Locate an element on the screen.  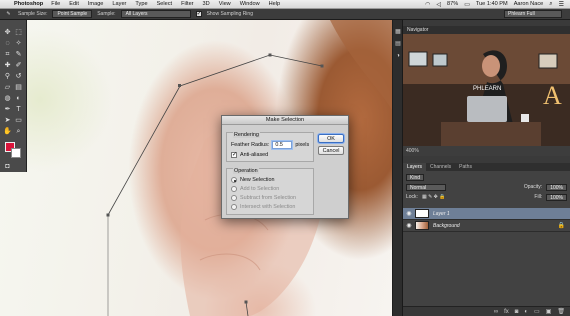
lock-options-icons: ▦ ✎ ✥ 🔒 is located at coordinates (434, 197).